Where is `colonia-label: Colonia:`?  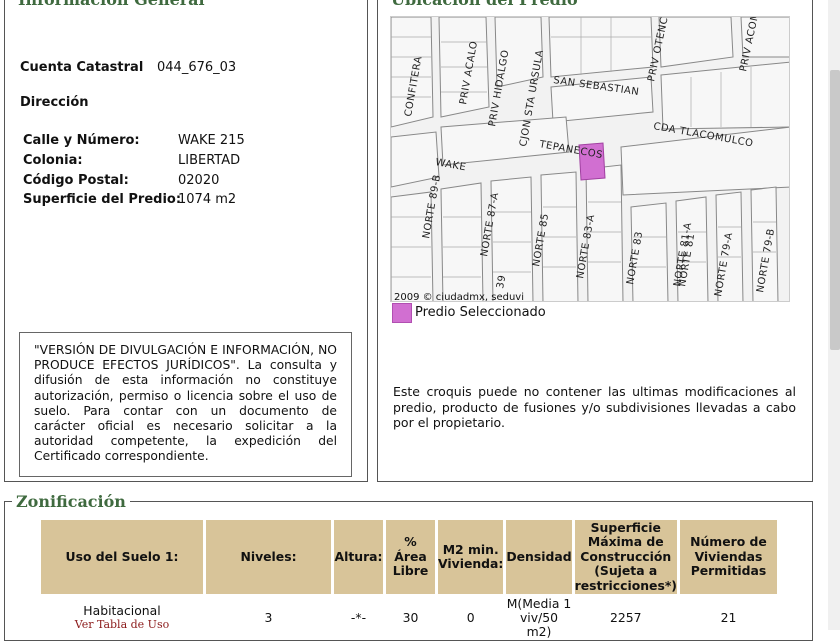
colonia-label: Colonia: is located at coordinates (53, 160).